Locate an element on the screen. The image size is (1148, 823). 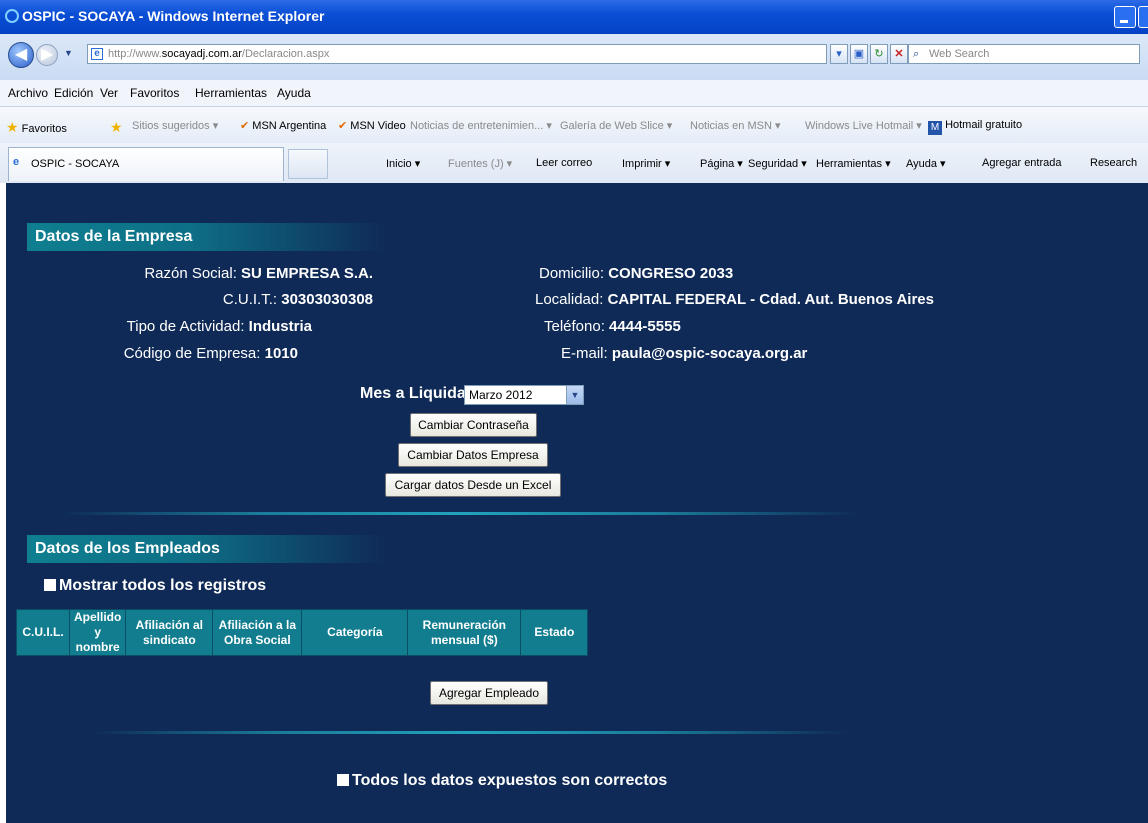
confirm-checkbox-row: Todos los datos expuestos son correctos is located at coordinates (502, 781).